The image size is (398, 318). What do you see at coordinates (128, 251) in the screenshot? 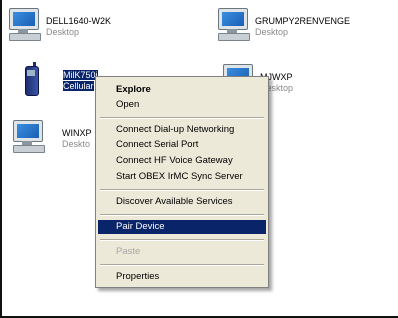
I see `menu-item-paste: Paste` at bounding box center [128, 251].